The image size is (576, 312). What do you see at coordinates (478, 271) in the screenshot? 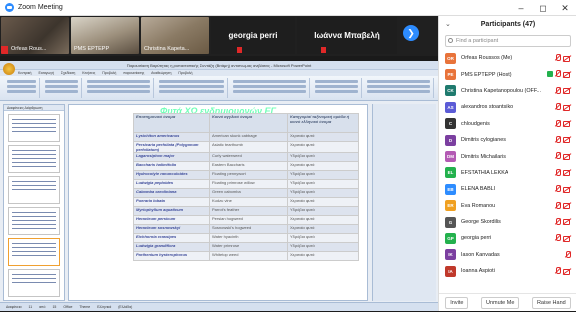
I see `participant-name: Ioanna Aspioti` at bounding box center [478, 271].